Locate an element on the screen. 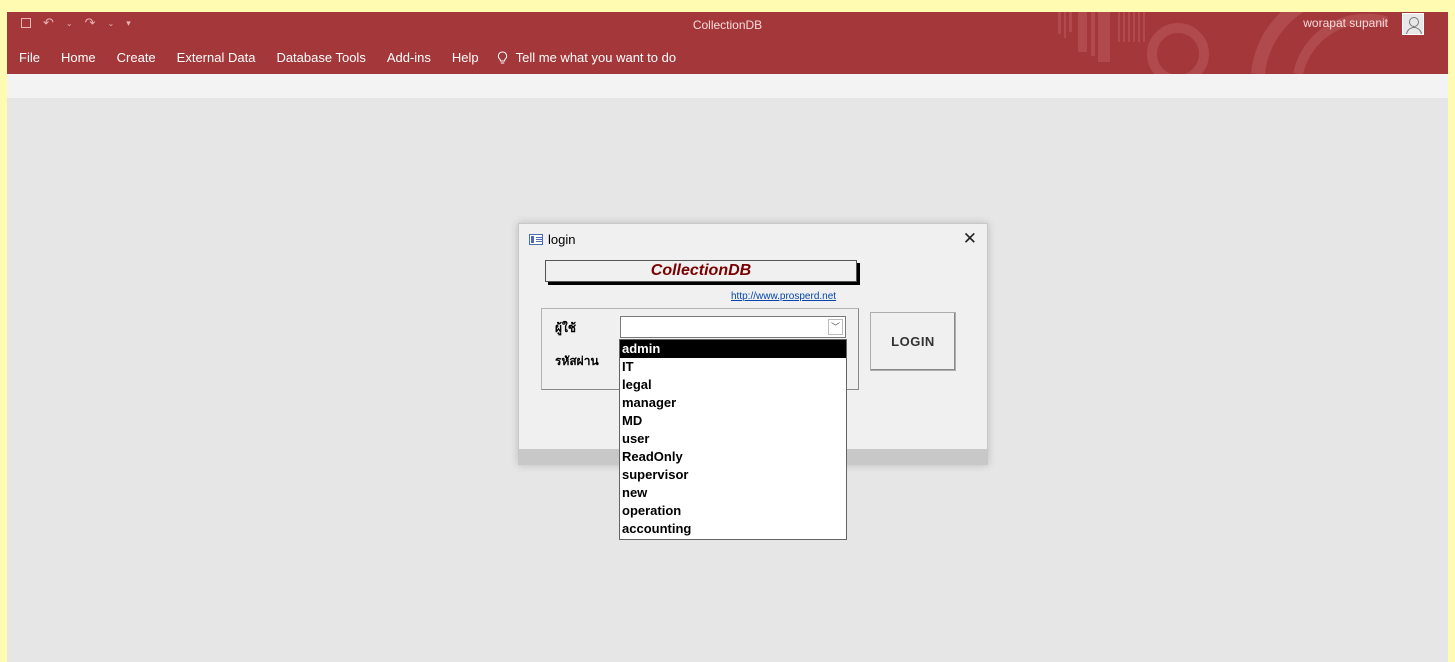 The width and height of the screenshot is (1455, 662). avatar is located at coordinates (1413, 24).